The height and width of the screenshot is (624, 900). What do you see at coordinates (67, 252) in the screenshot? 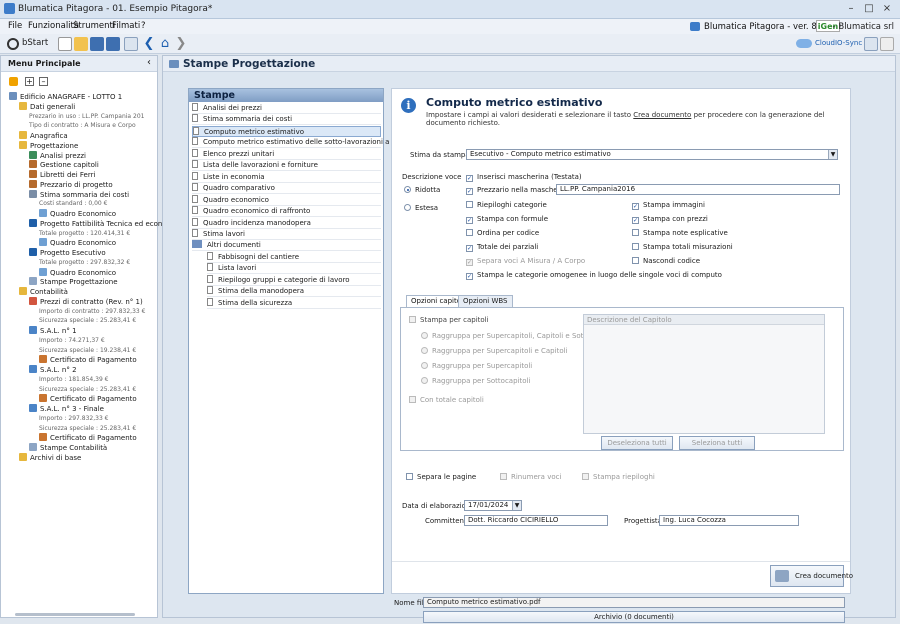
I see `tree-item: Progetto Esecutivo` at bounding box center [67, 252].